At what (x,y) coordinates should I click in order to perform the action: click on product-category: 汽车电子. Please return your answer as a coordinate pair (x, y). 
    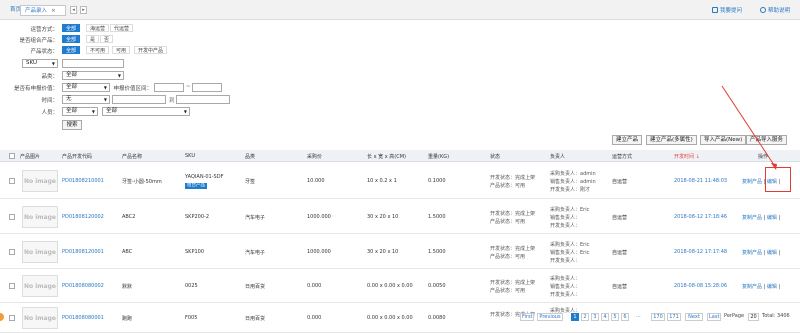
    Looking at the image, I should click on (255, 218).